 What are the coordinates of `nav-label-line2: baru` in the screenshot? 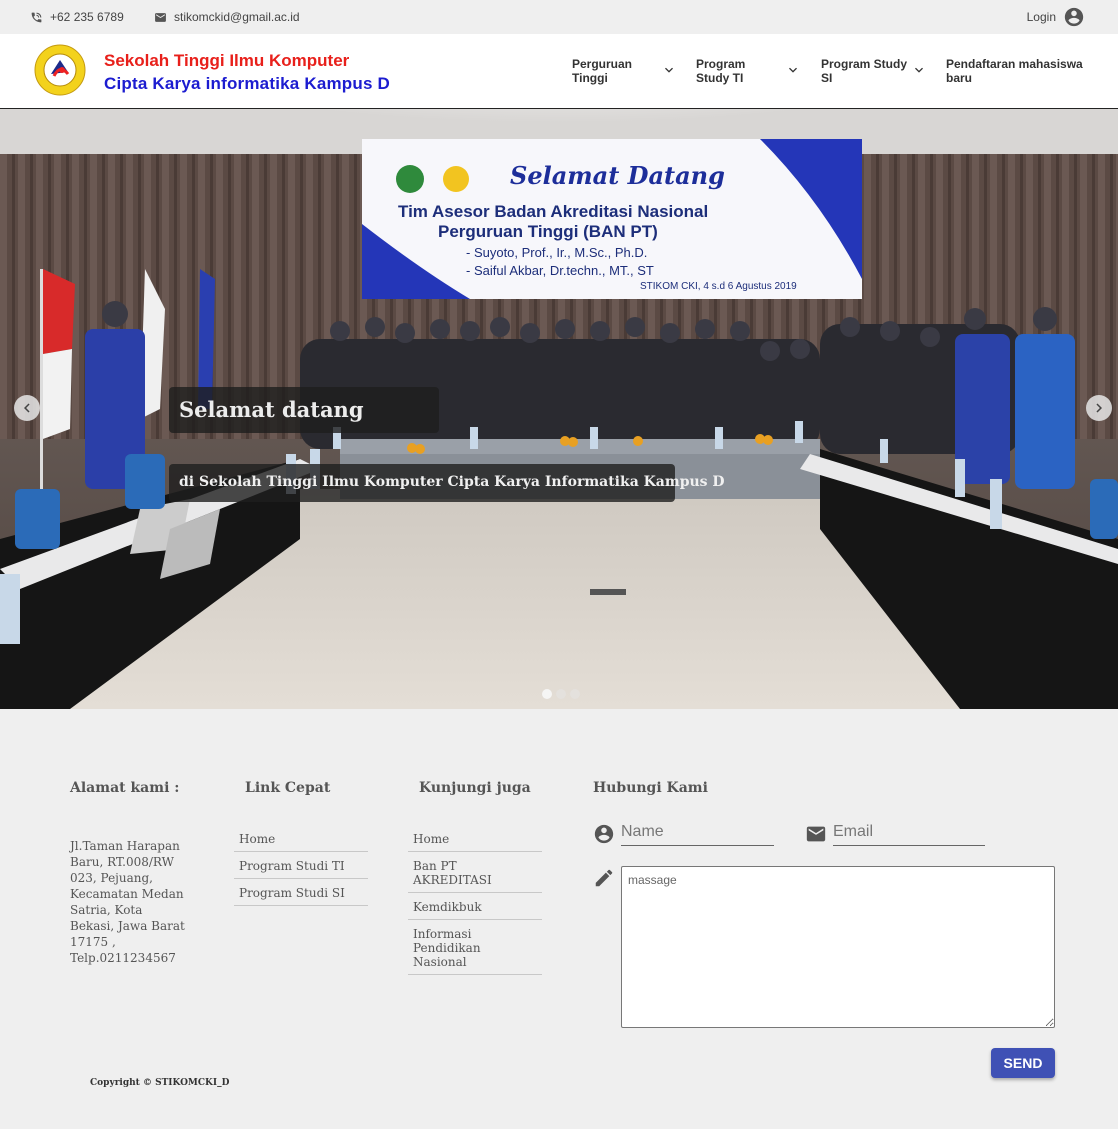 It's located at (959, 78).